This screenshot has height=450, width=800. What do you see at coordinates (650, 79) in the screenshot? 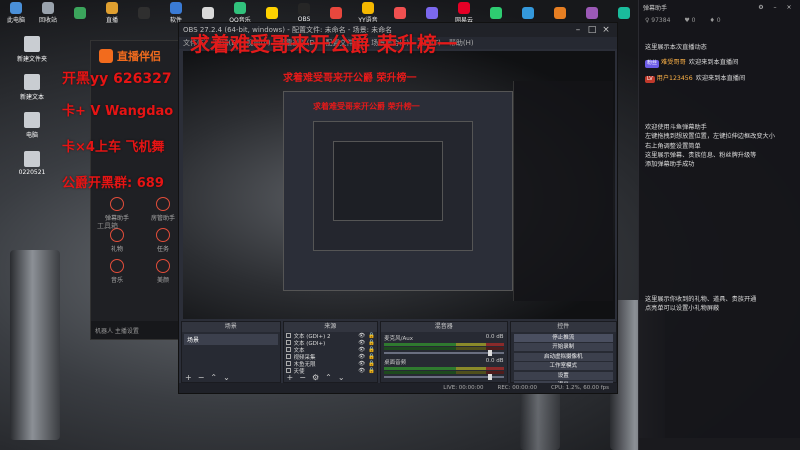
I see `fan-badge: LV` at bounding box center [650, 79].